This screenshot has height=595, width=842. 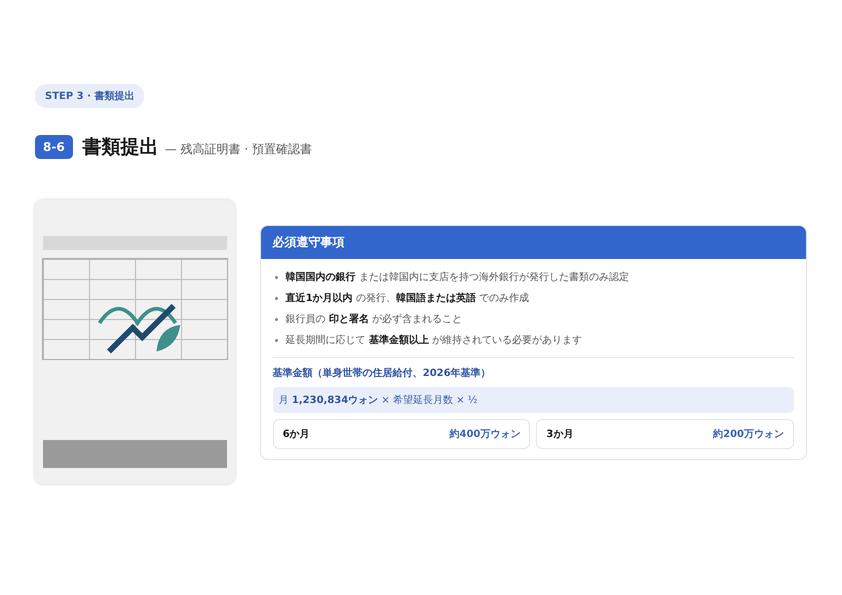 I want to click on rule-text: 銀行員の 印と署名 が必ず含まれること, so click(x=374, y=319).